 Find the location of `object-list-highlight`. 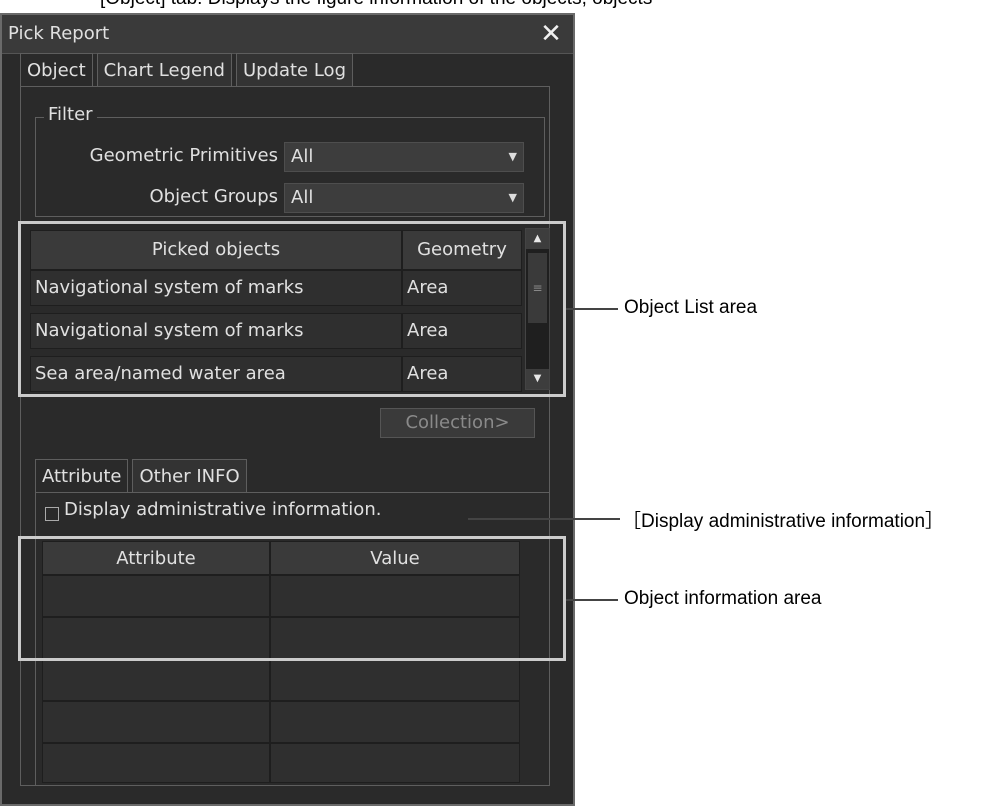

object-list-highlight is located at coordinates (292, 309).